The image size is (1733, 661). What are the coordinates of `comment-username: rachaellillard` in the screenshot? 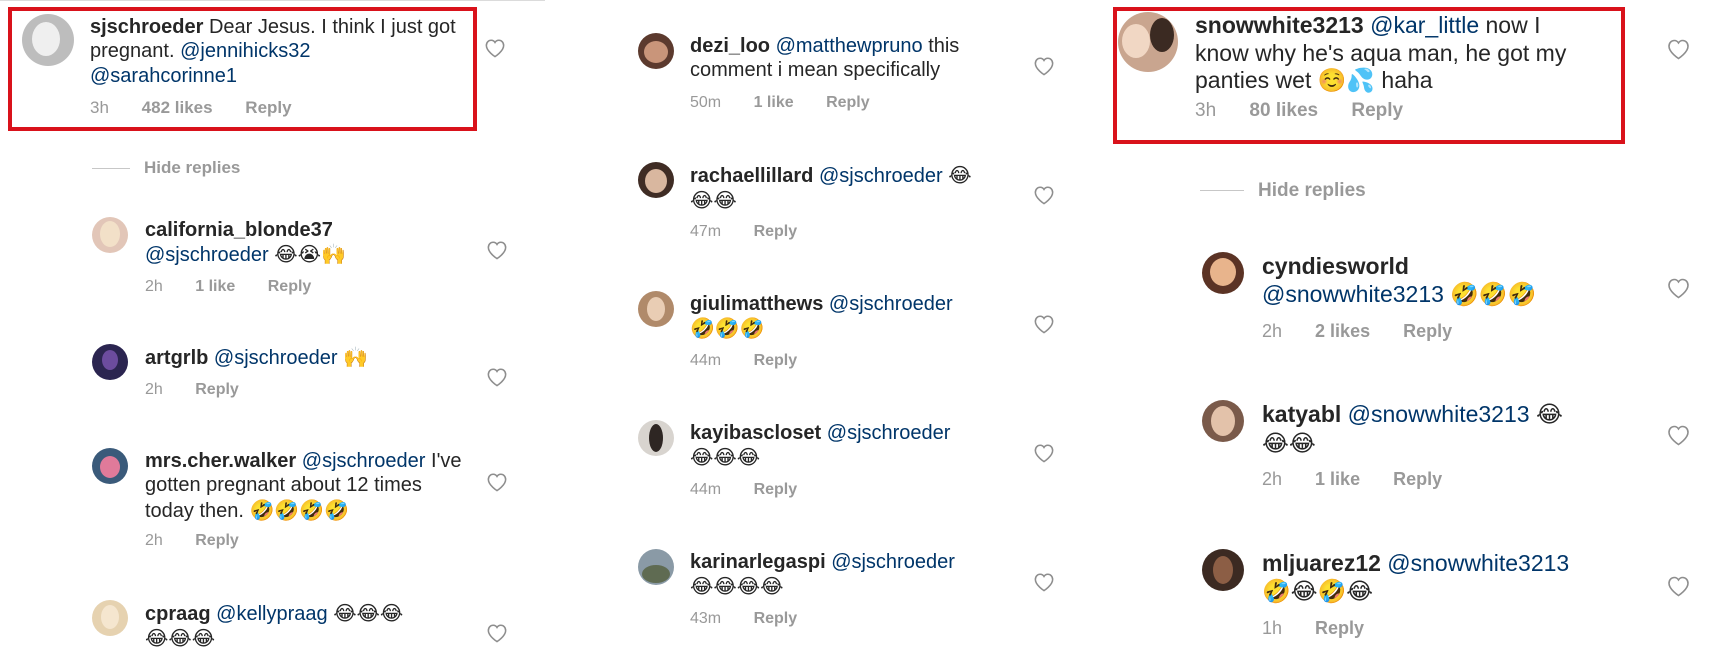 It's located at (751, 176).